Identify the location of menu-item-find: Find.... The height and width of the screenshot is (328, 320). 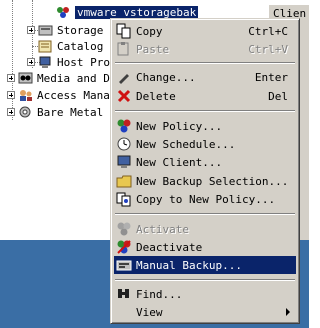
(205, 294).